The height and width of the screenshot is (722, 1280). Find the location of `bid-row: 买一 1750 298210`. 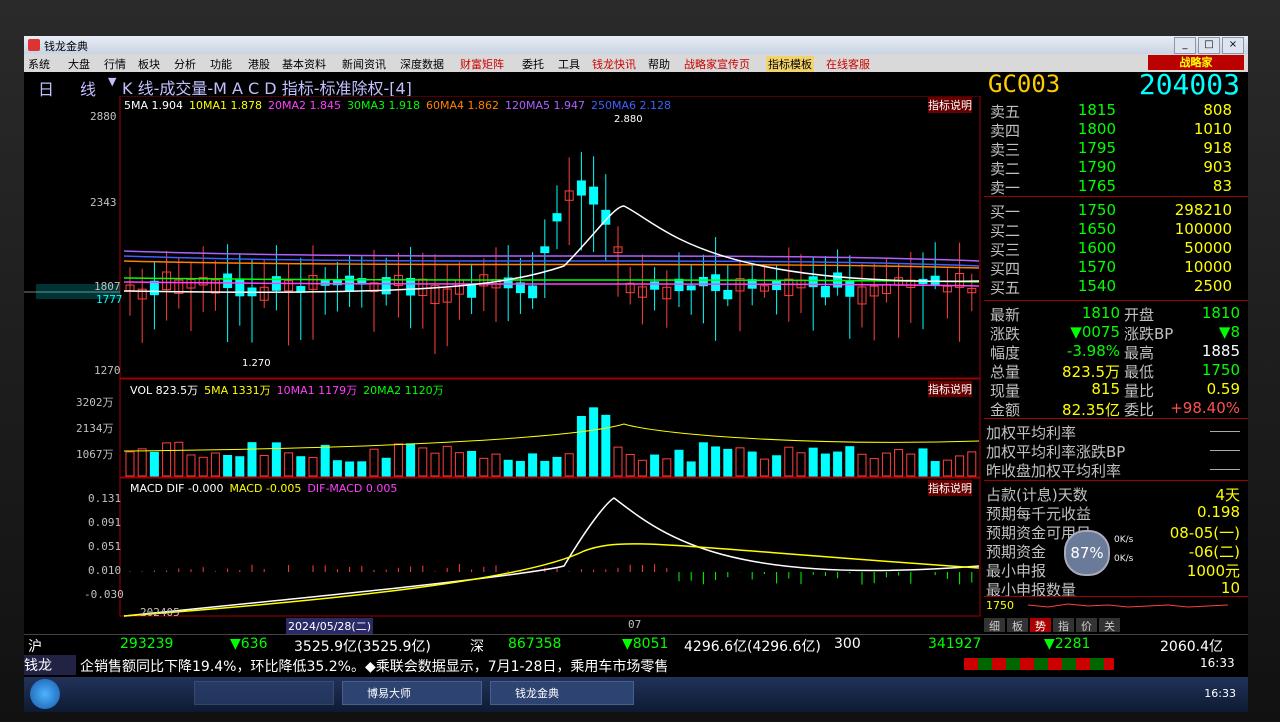

bid-row: 买一 1750 298210 is located at coordinates (1116, 211).